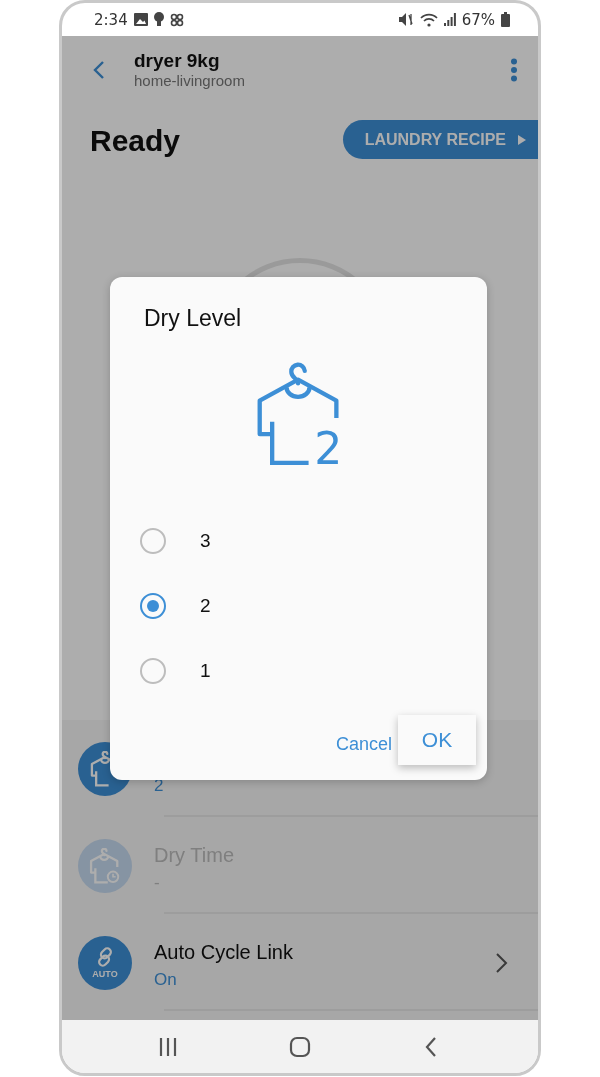 This screenshot has width=600, height=1077. What do you see at coordinates (140, 19) in the screenshot?
I see `image-icon` at bounding box center [140, 19].